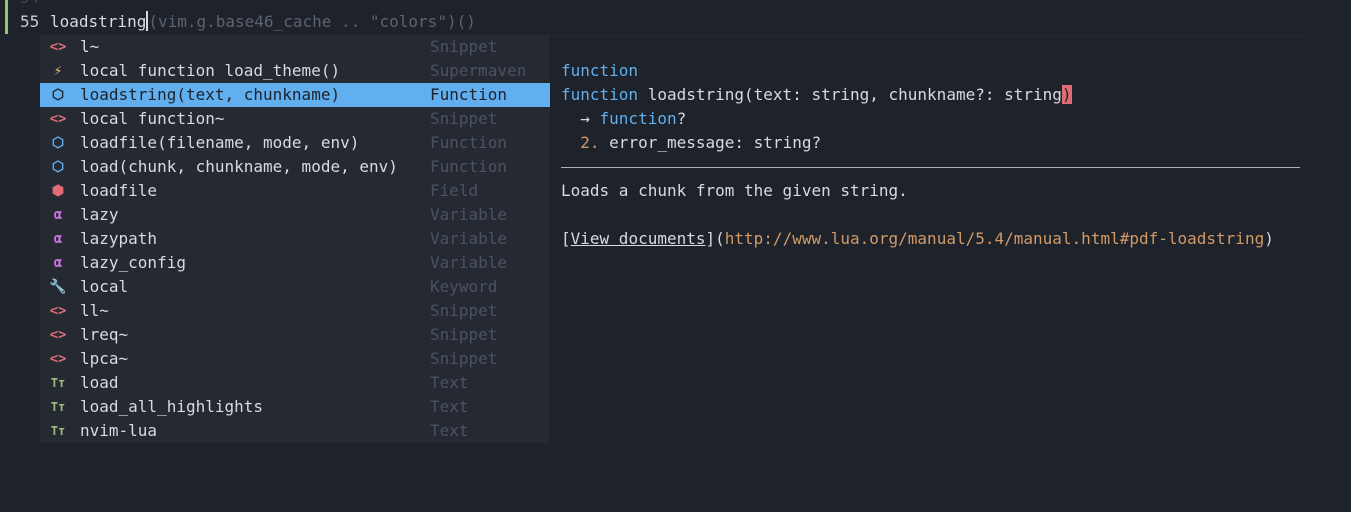 This screenshot has width=1351, height=512. Describe the element at coordinates (58, 191) in the screenshot. I see `field-icon: ⬢` at that location.